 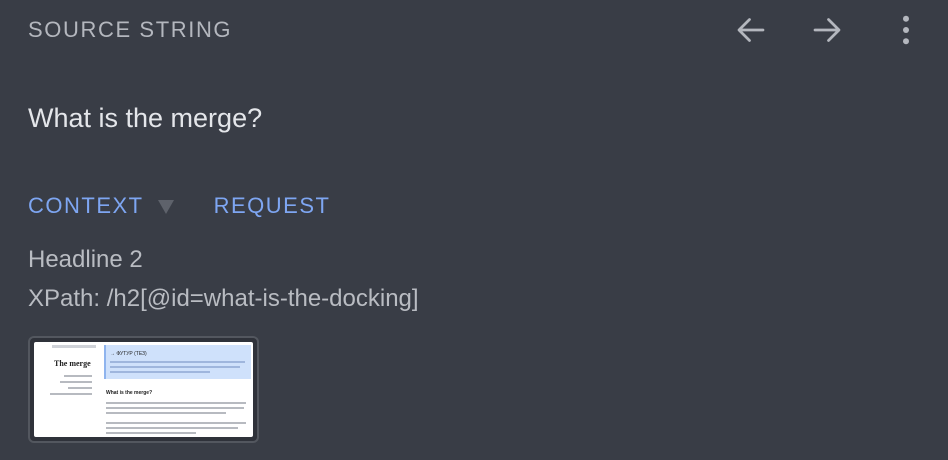 What do you see at coordinates (67, 389) in the screenshot?
I see `thumbnail-sidebar: The merge` at bounding box center [67, 389].